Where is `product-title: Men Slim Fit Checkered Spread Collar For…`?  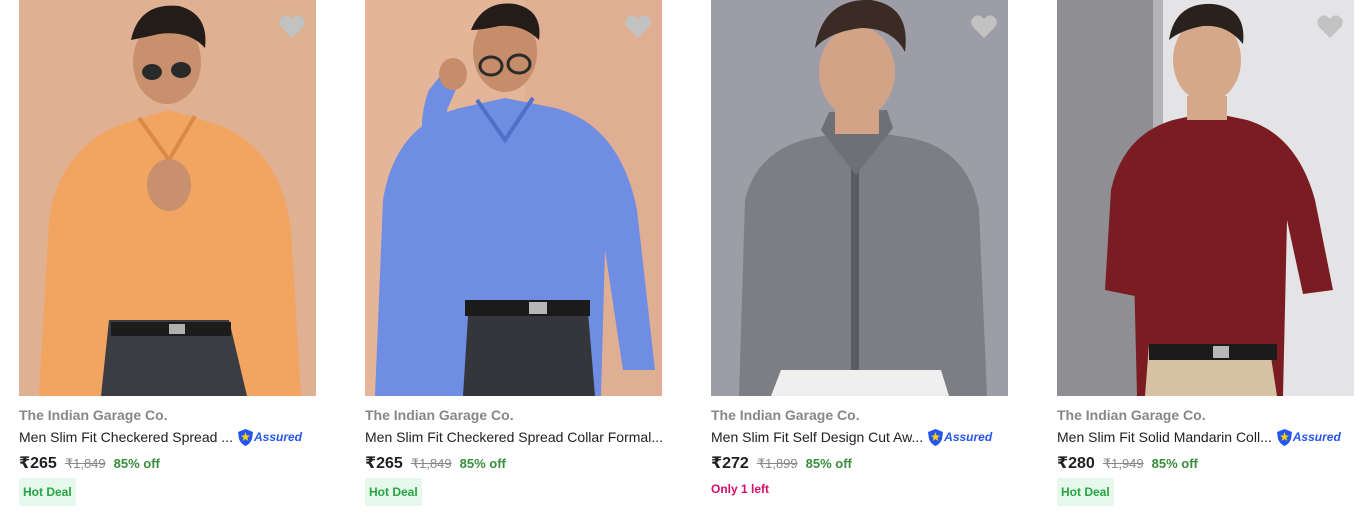
product-title: Men Slim Fit Checkered Spread Collar For… is located at coordinates (513, 437).